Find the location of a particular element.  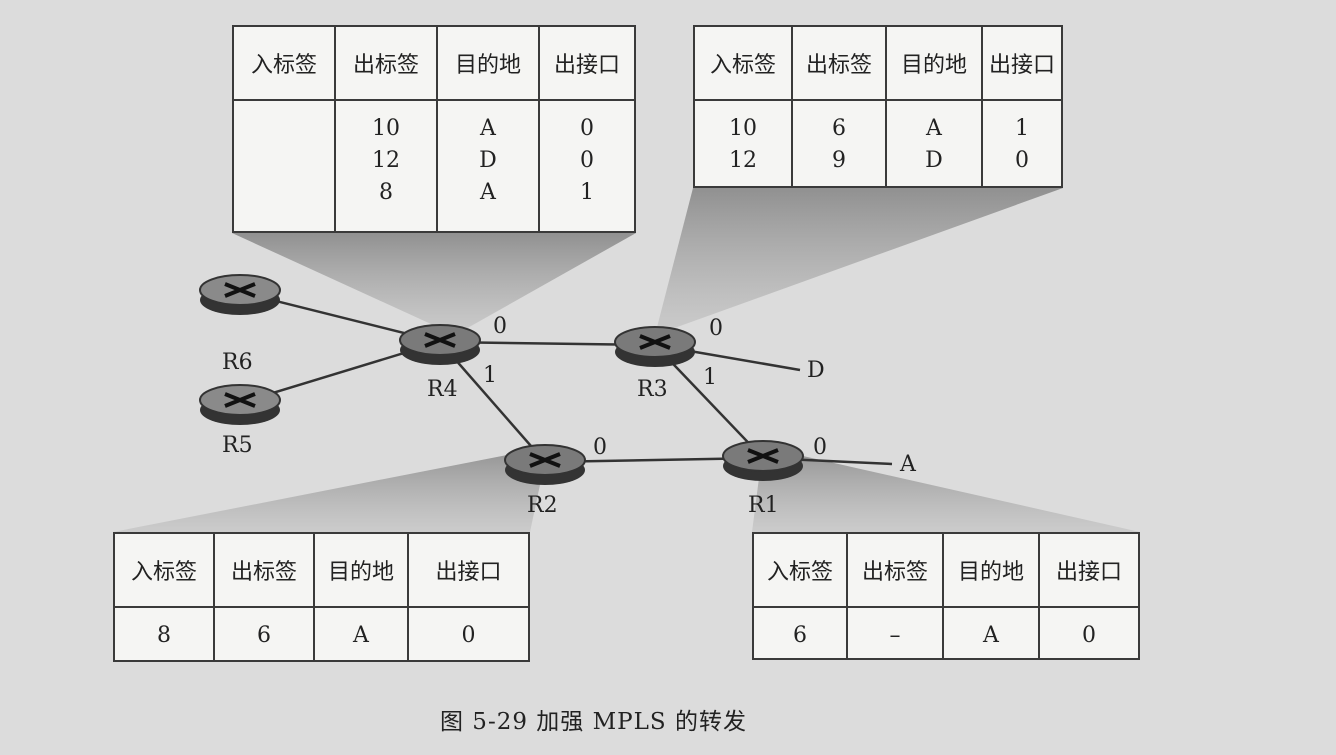

router-r2-icon is located at coordinates (545, 464).